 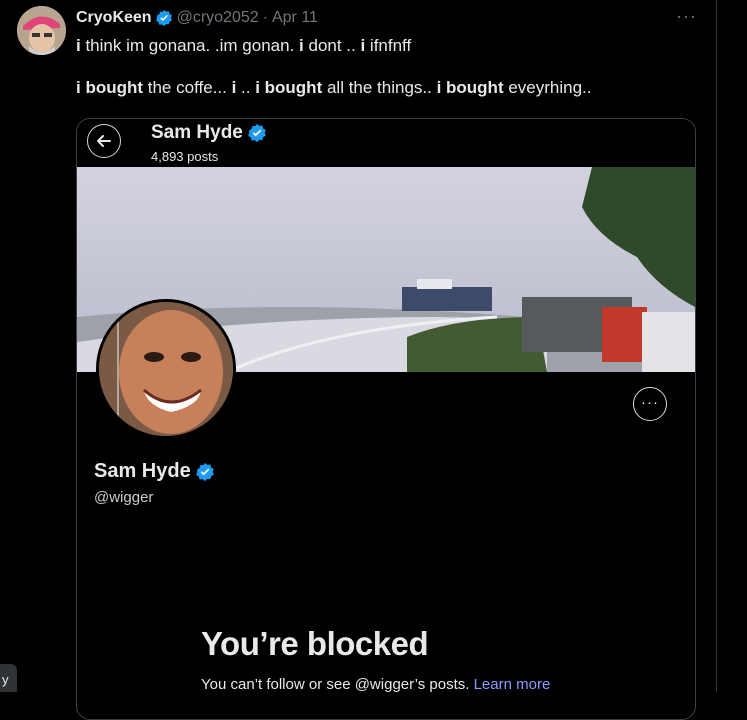 I want to click on profile-top-bar: Sam Hyde 4,893 posts, so click(x=386, y=143).